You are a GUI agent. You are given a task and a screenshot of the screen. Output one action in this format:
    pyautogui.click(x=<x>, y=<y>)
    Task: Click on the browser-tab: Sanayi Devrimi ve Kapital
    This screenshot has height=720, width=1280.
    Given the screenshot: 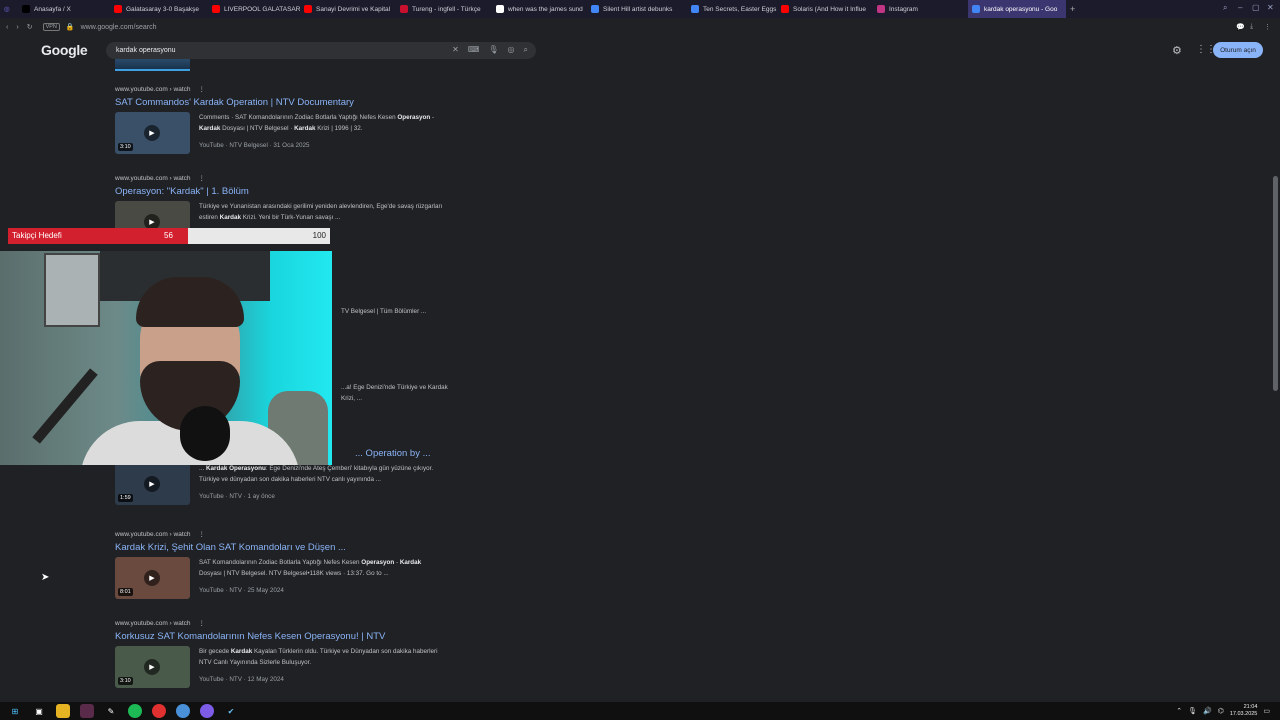 What is the action you would take?
    pyautogui.click(x=348, y=9)
    